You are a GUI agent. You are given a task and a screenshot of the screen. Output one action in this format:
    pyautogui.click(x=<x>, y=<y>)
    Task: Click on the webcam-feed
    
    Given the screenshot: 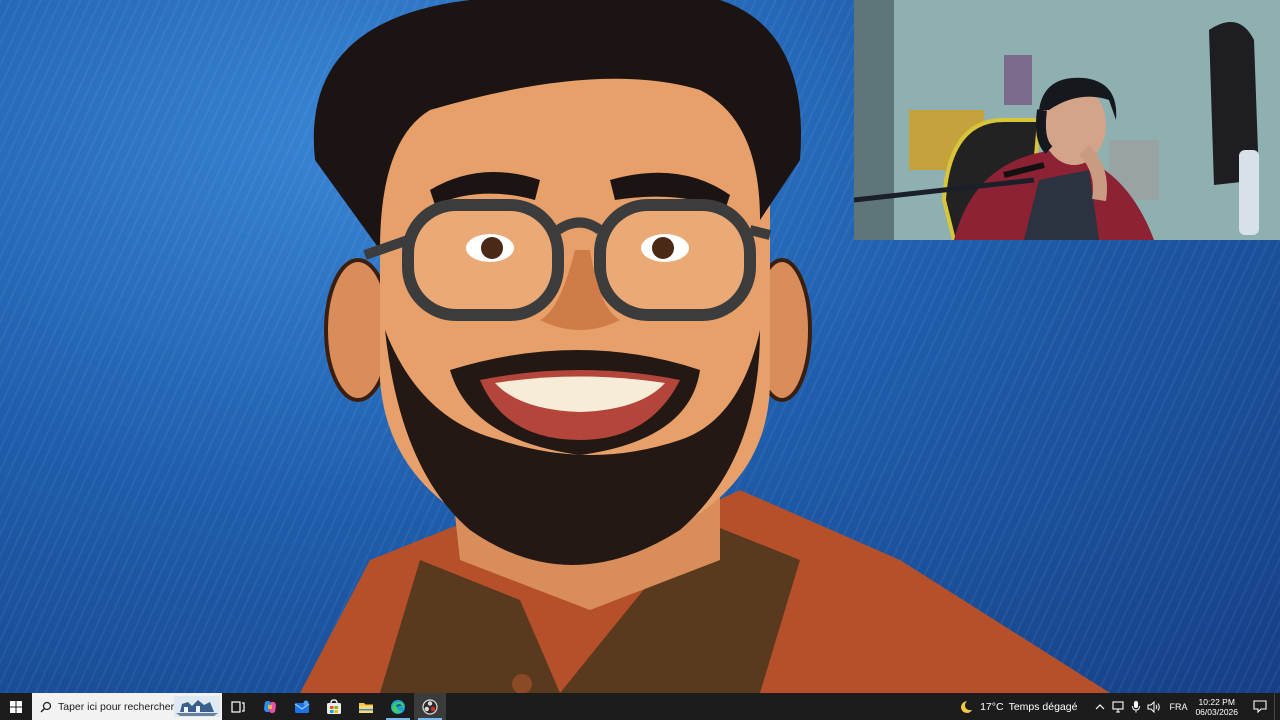 What is the action you would take?
    pyautogui.click(x=1067, y=120)
    